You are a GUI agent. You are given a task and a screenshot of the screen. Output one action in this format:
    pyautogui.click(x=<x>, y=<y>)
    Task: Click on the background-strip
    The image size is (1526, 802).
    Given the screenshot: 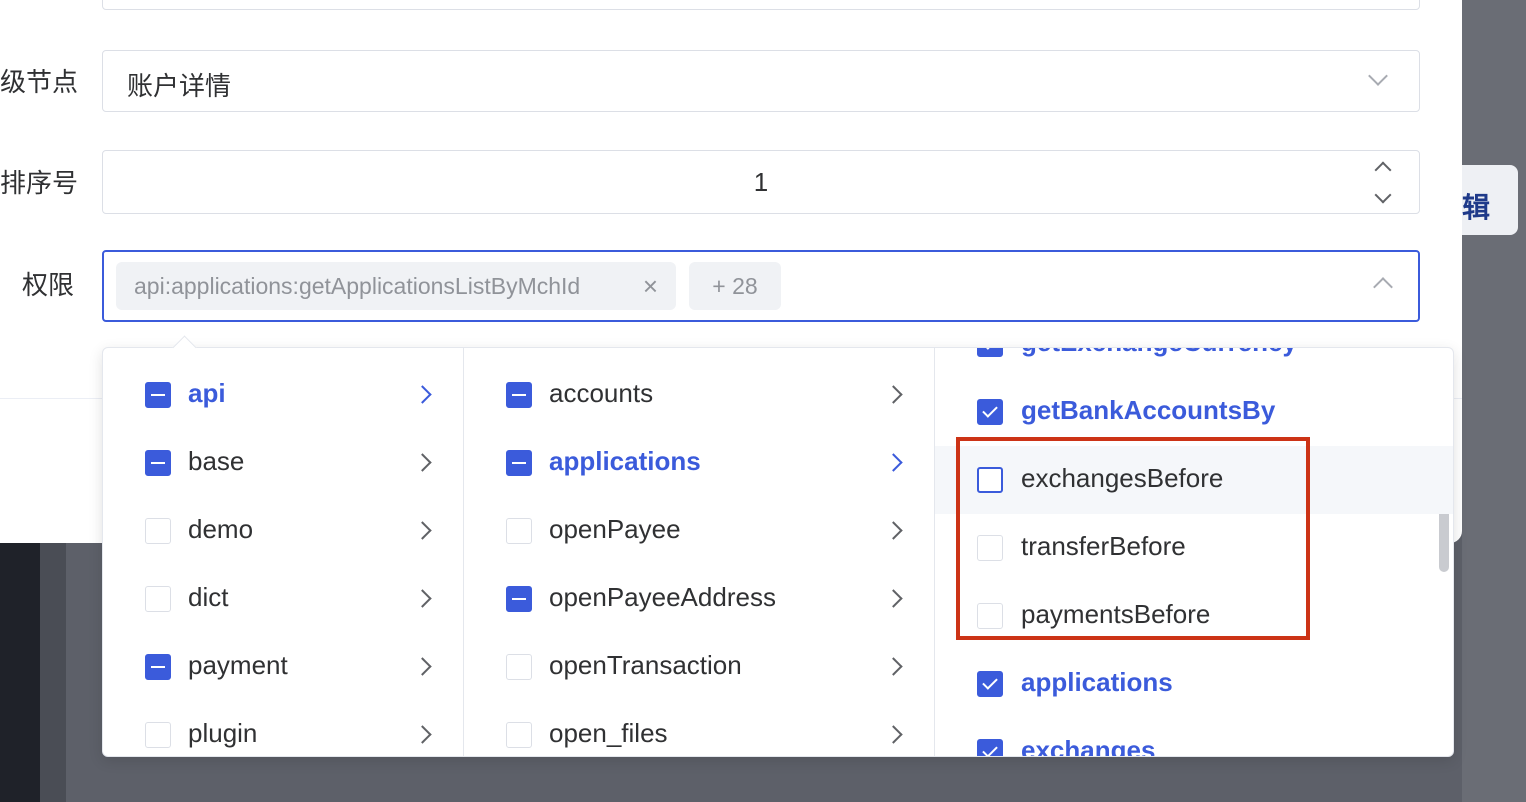 What is the action you would take?
    pyautogui.click(x=53, y=671)
    